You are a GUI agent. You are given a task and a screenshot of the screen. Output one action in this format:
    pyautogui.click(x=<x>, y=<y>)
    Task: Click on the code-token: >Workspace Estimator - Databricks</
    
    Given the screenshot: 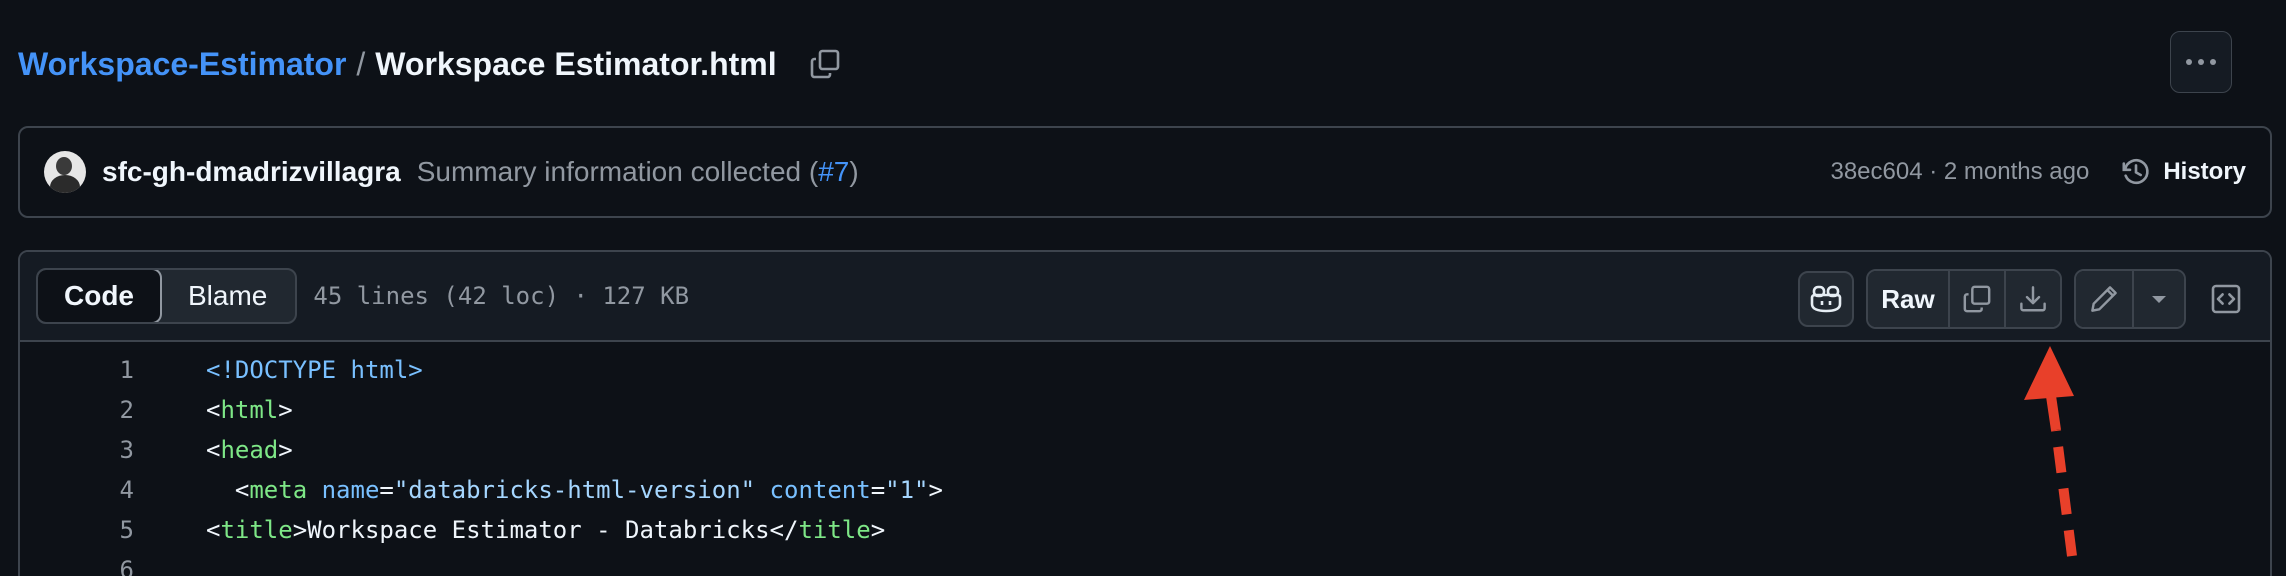 What is the action you would take?
    pyautogui.click(x=545, y=530)
    